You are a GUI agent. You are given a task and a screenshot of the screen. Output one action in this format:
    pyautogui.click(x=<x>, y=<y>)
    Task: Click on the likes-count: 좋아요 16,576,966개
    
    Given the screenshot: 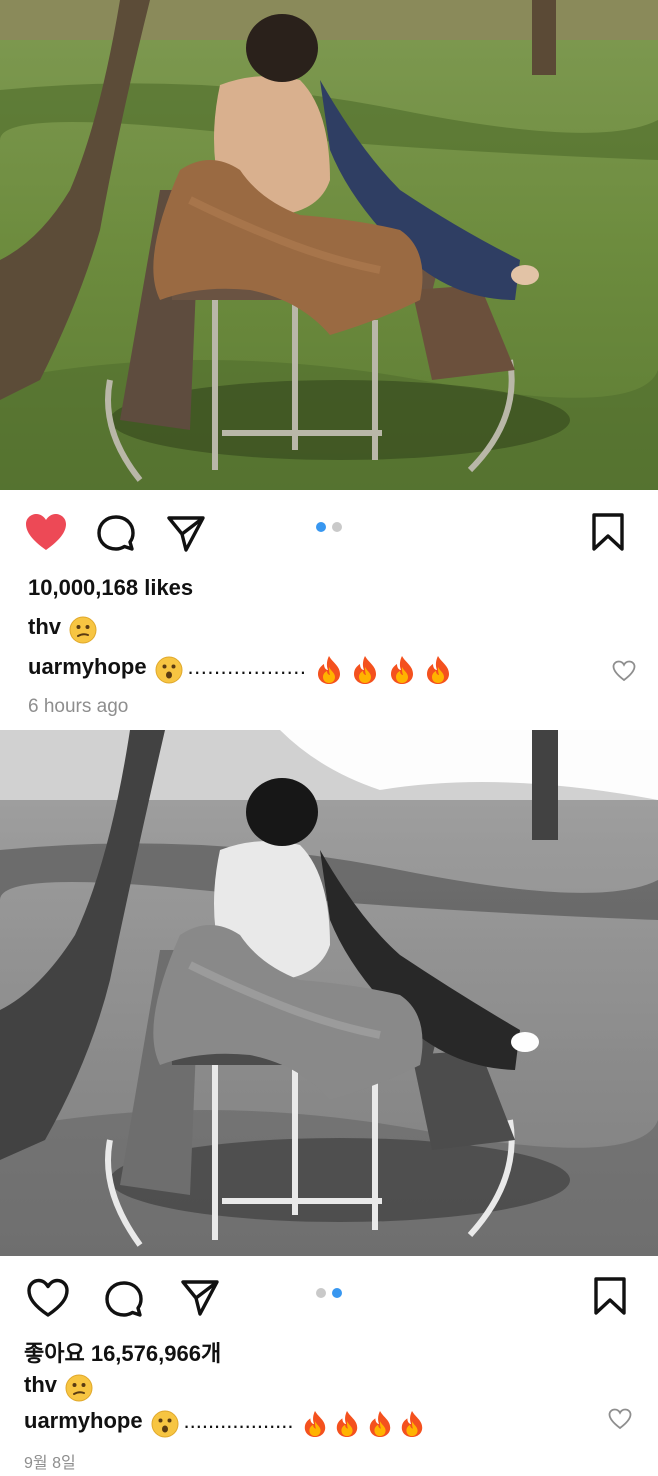 What is the action you would take?
    pyautogui.click(x=122, y=1352)
    